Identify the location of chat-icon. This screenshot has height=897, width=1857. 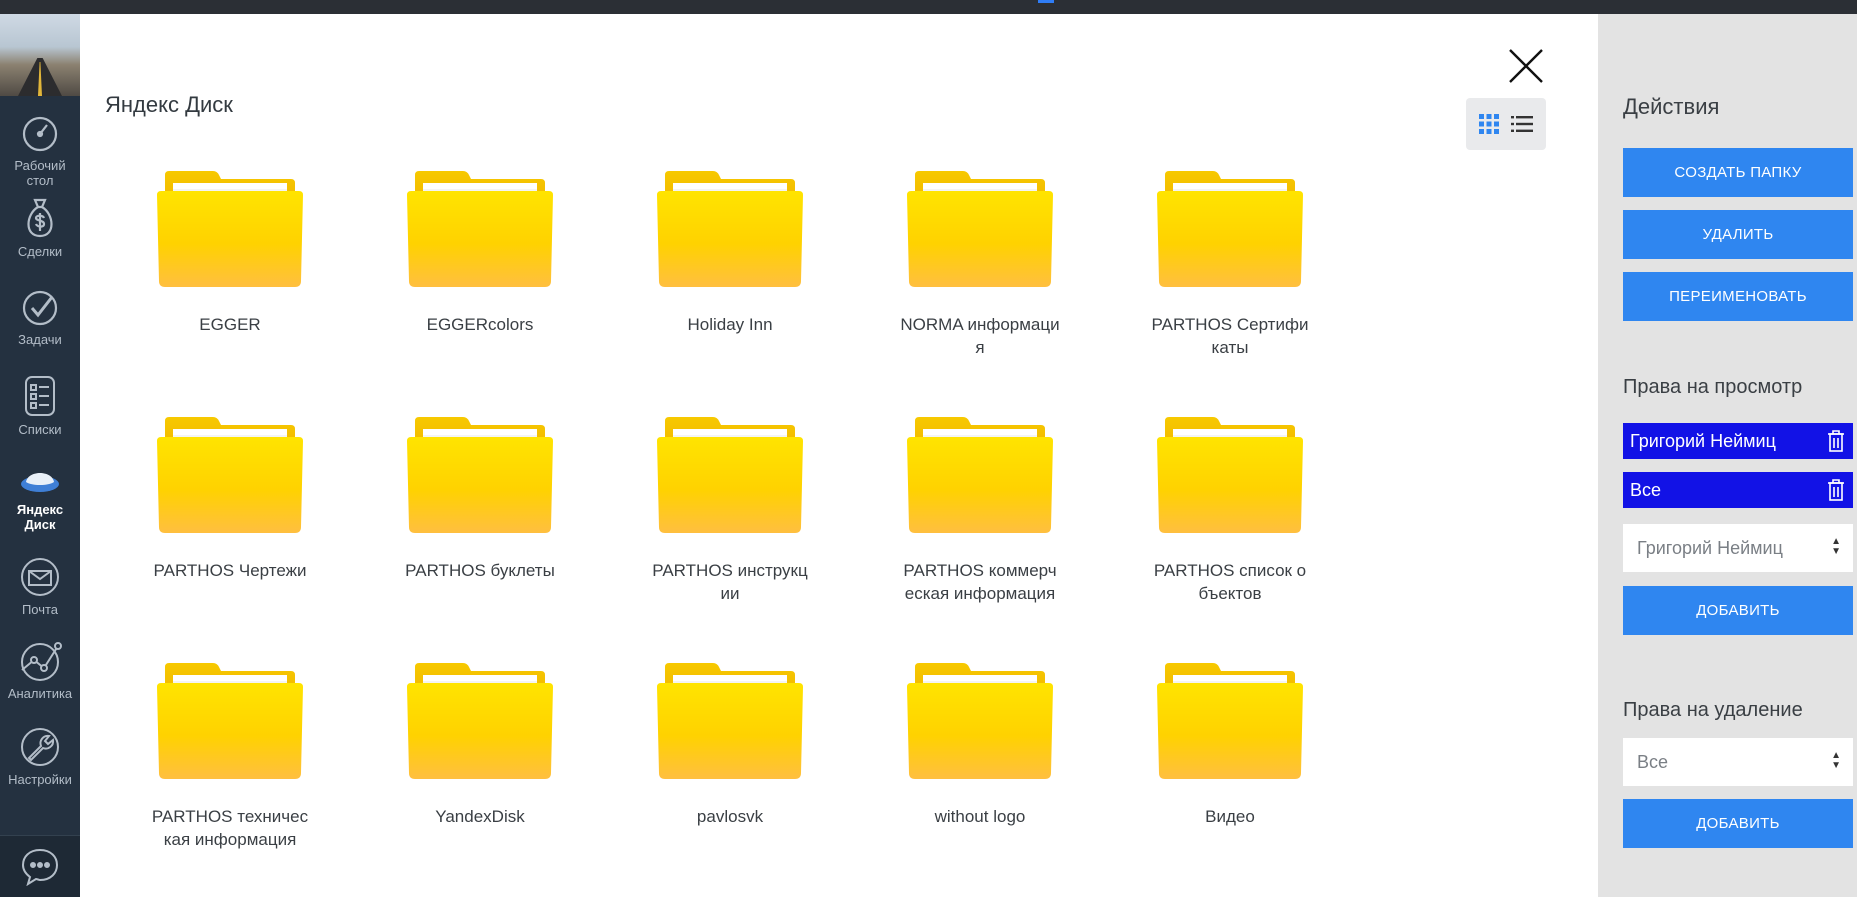
(40, 867).